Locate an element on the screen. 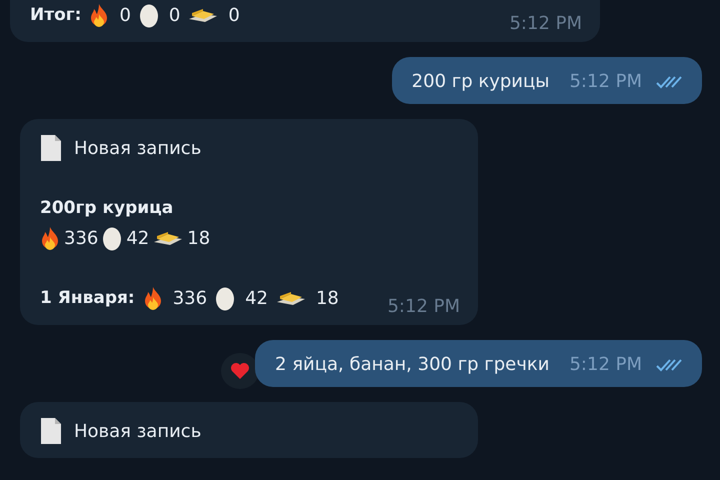  reaction-badge is located at coordinates (240, 371).